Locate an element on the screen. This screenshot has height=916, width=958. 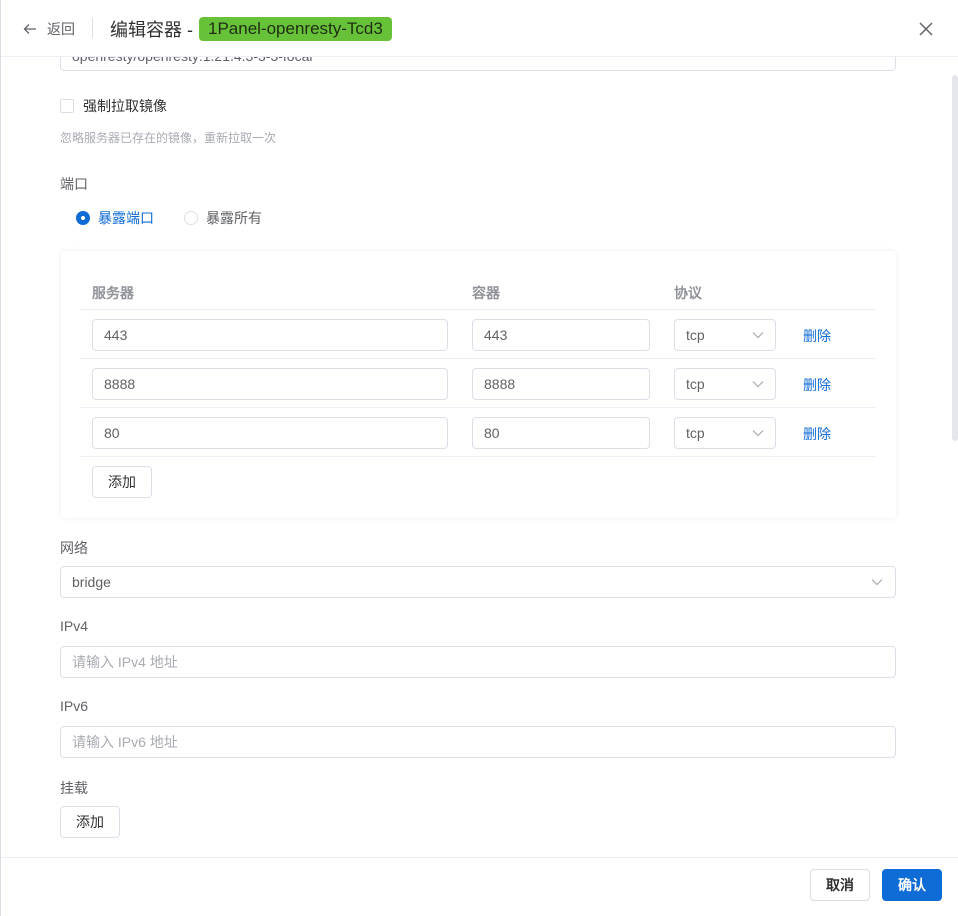
back-button: 返回 is located at coordinates (49, 29).